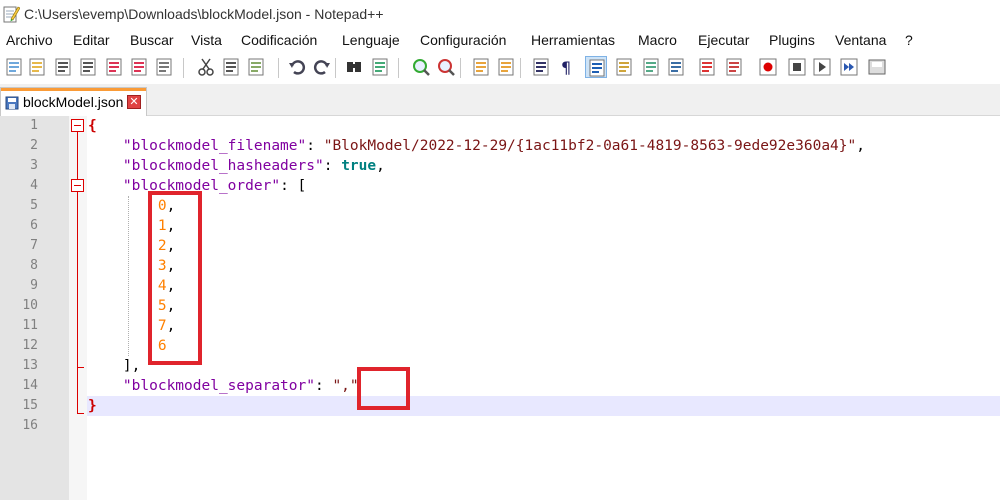 This screenshot has height=500, width=1000. I want to click on zoom-in-icon, so click(421, 67).